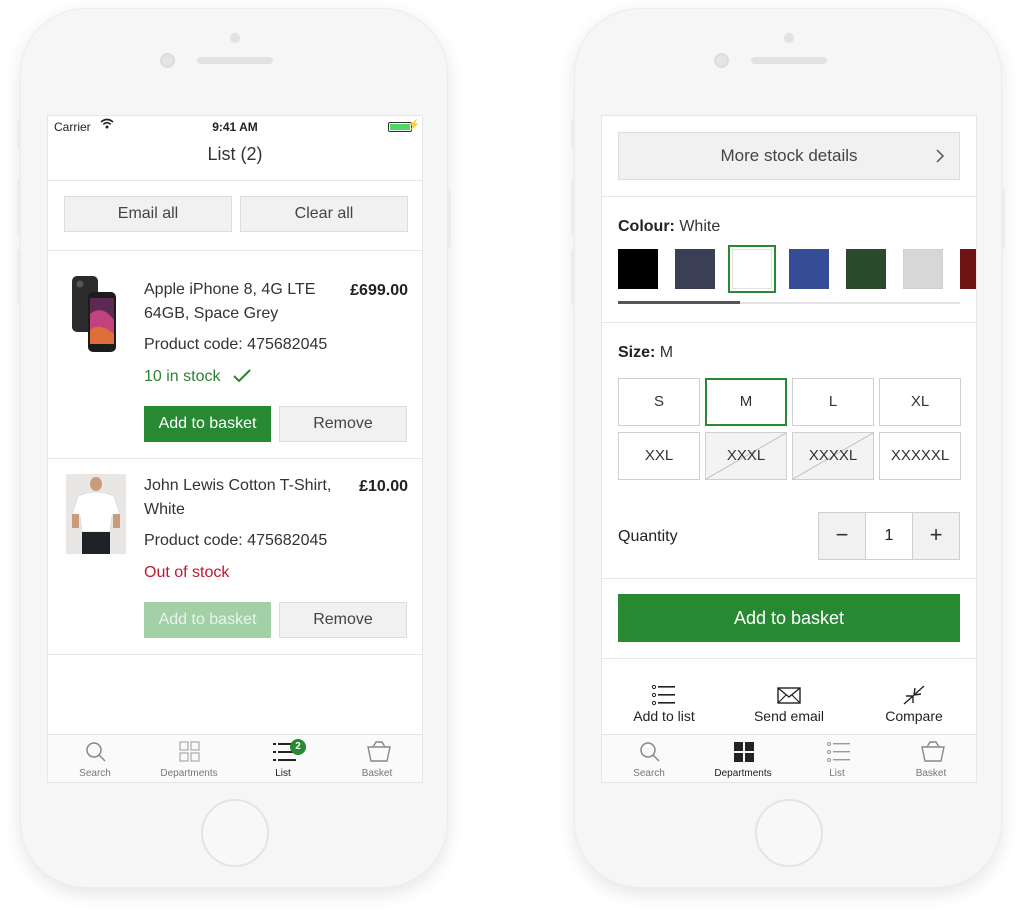 Image resolution: width=1022 pixels, height=917 pixels. What do you see at coordinates (244, 498) in the screenshot?
I see `product-name: John Lewis Cotton T-Shirt, White` at bounding box center [244, 498].